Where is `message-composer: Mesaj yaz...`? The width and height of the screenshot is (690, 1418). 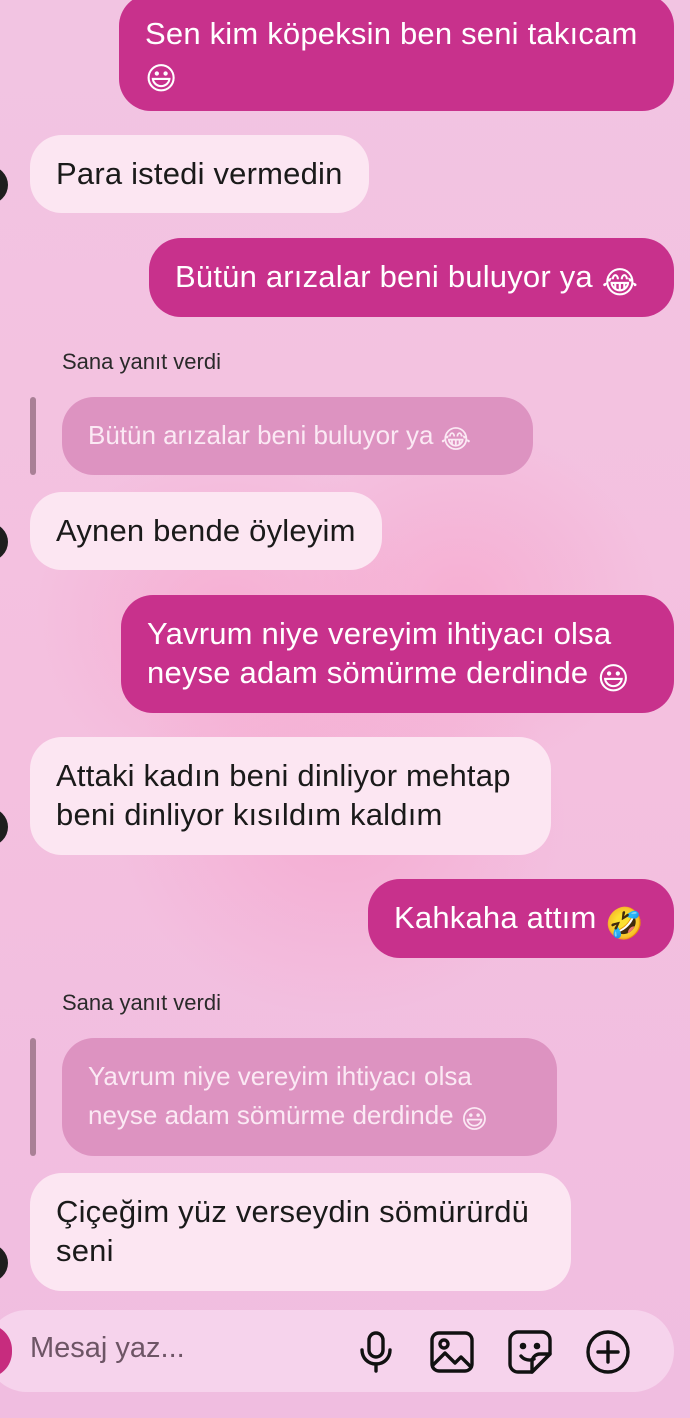
message-composer: Mesaj yaz... is located at coordinates (337, 1351).